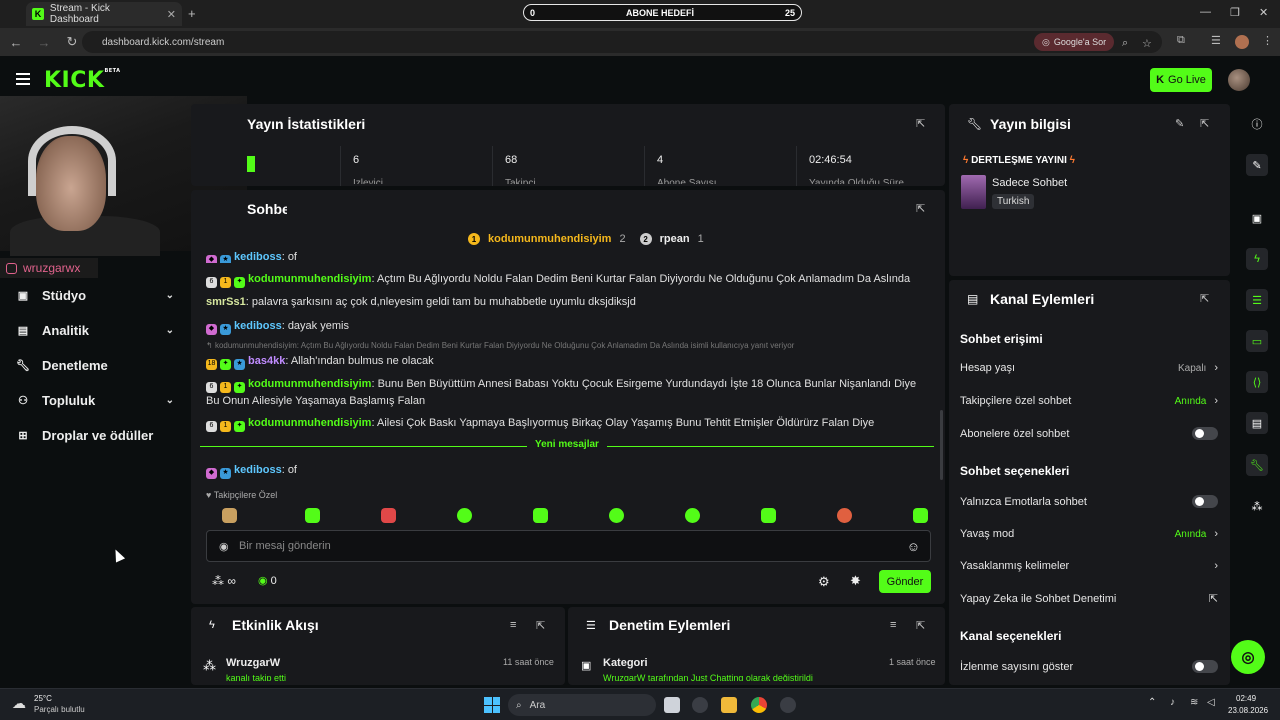 Image resolution: width=1280 pixels, height=720 pixels. What do you see at coordinates (855, 581) in the screenshot?
I see `mod-tools-icon: ✸` at bounding box center [855, 581].